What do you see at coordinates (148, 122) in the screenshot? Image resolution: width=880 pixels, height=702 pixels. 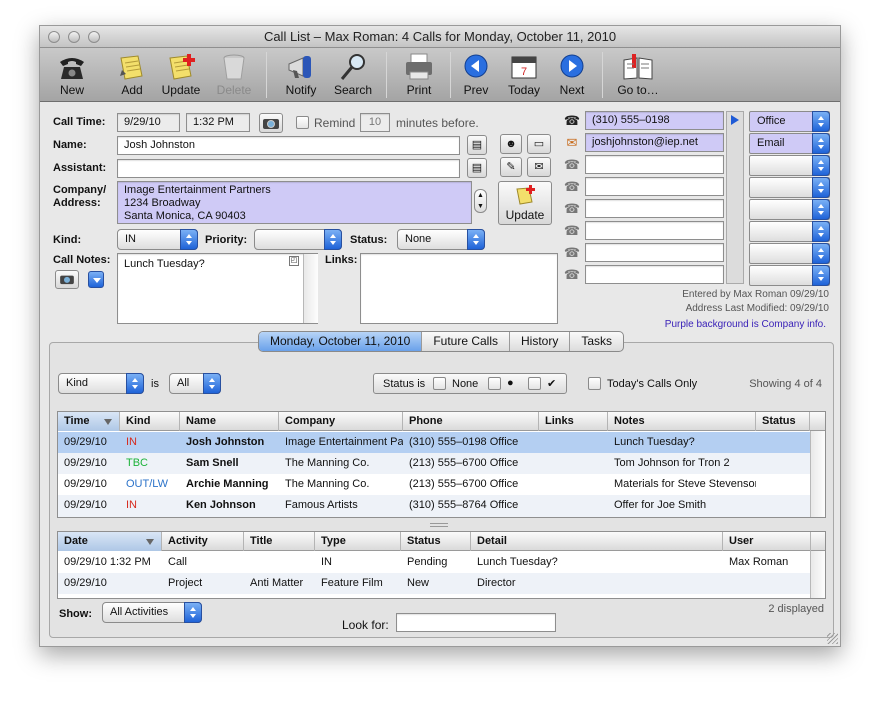 I see `call-date-field: 9/29/10` at bounding box center [148, 122].